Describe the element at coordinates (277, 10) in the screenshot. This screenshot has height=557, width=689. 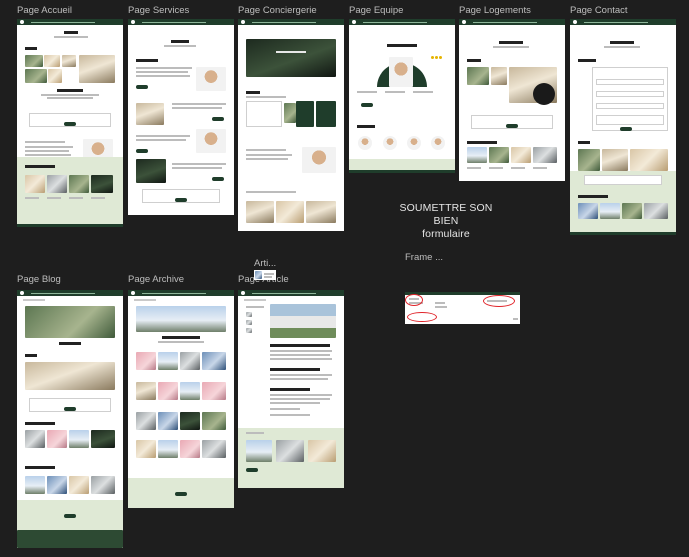
I see `frame-label-conciergerie: Page Conciergerie` at that location.